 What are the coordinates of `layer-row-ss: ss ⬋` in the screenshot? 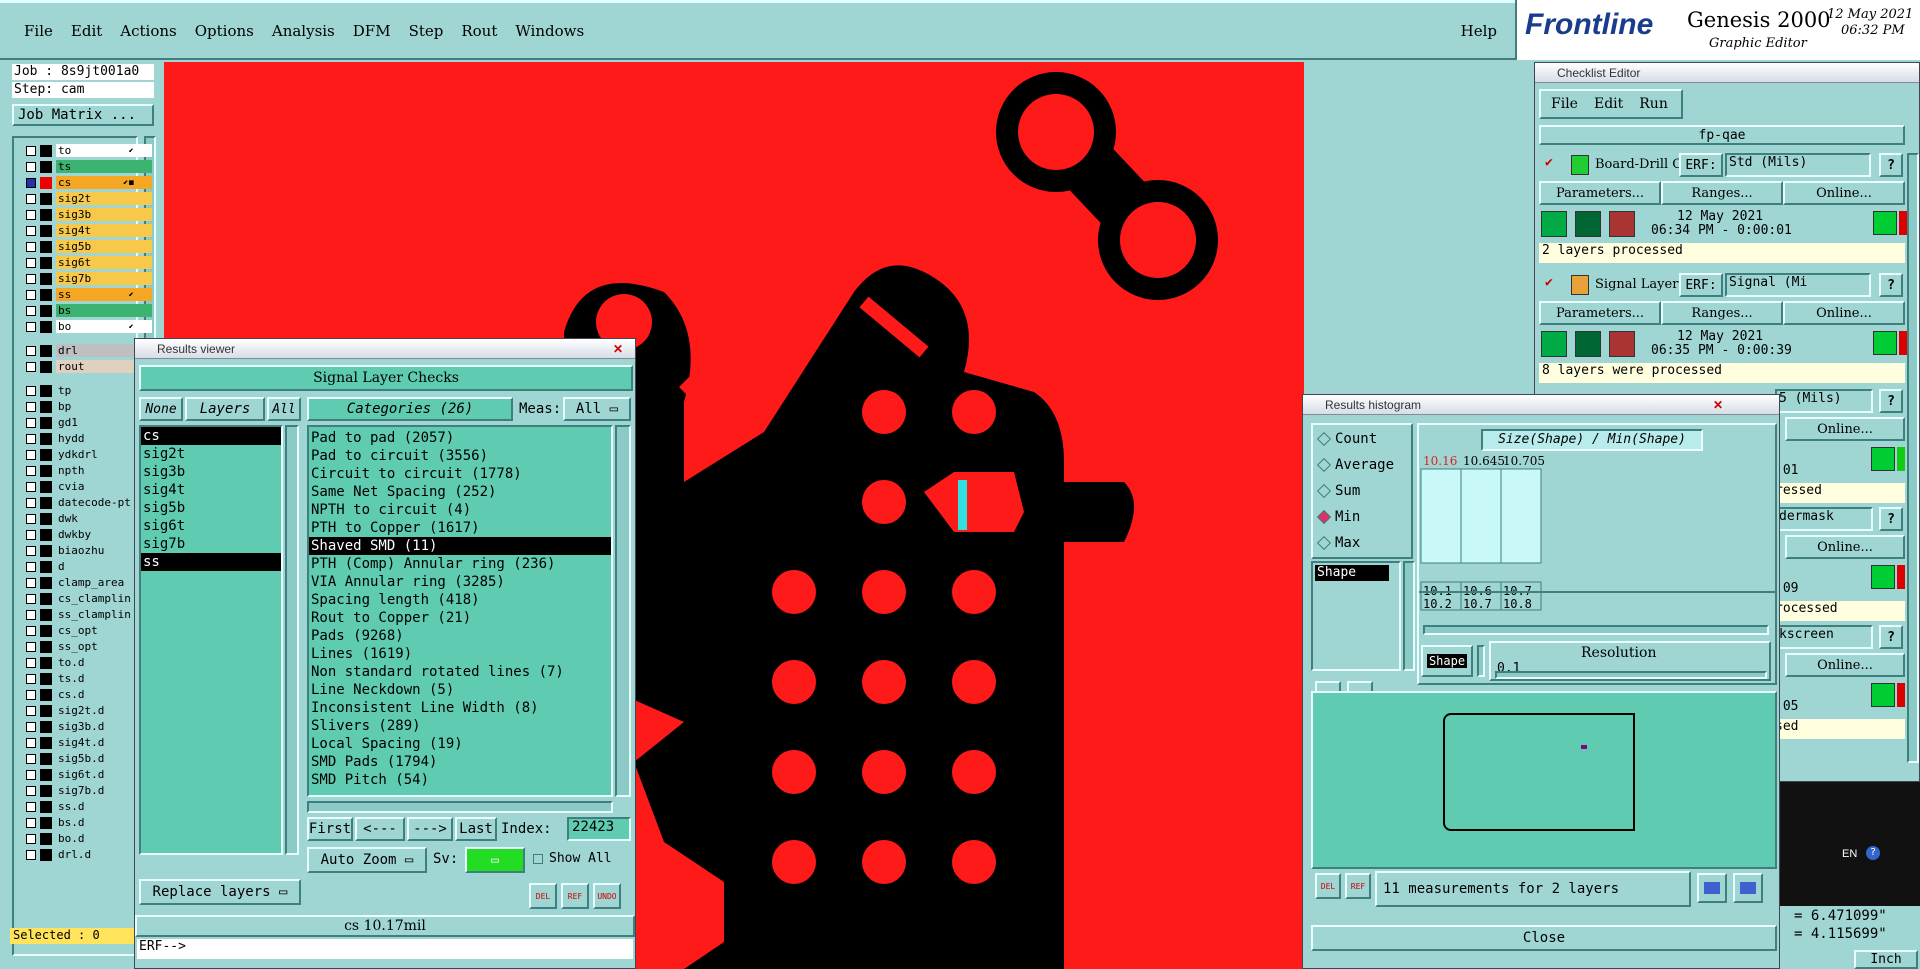 It's located at (87, 295).